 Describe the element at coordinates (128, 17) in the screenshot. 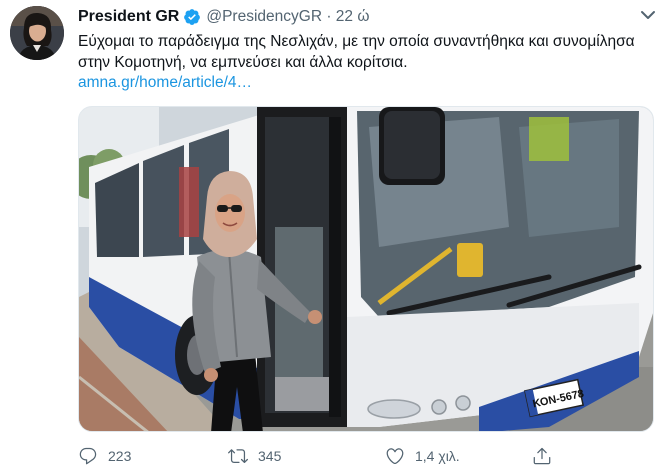

I see `author-name: President GR` at that location.